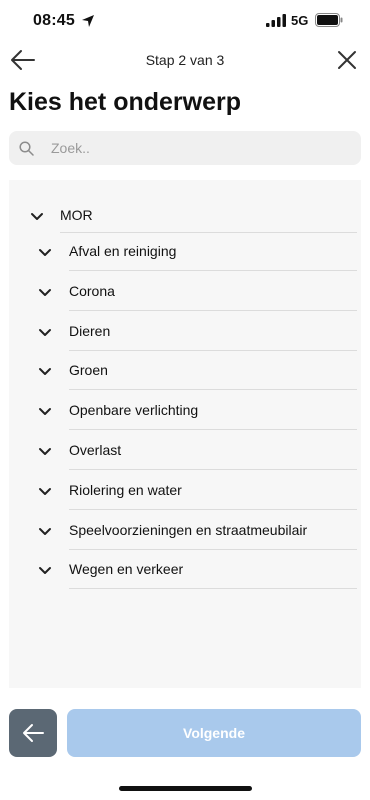  What do you see at coordinates (185, 252) in the screenshot?
I see `tree-item: Afval en reiniging` at bounding box center [185, 252].